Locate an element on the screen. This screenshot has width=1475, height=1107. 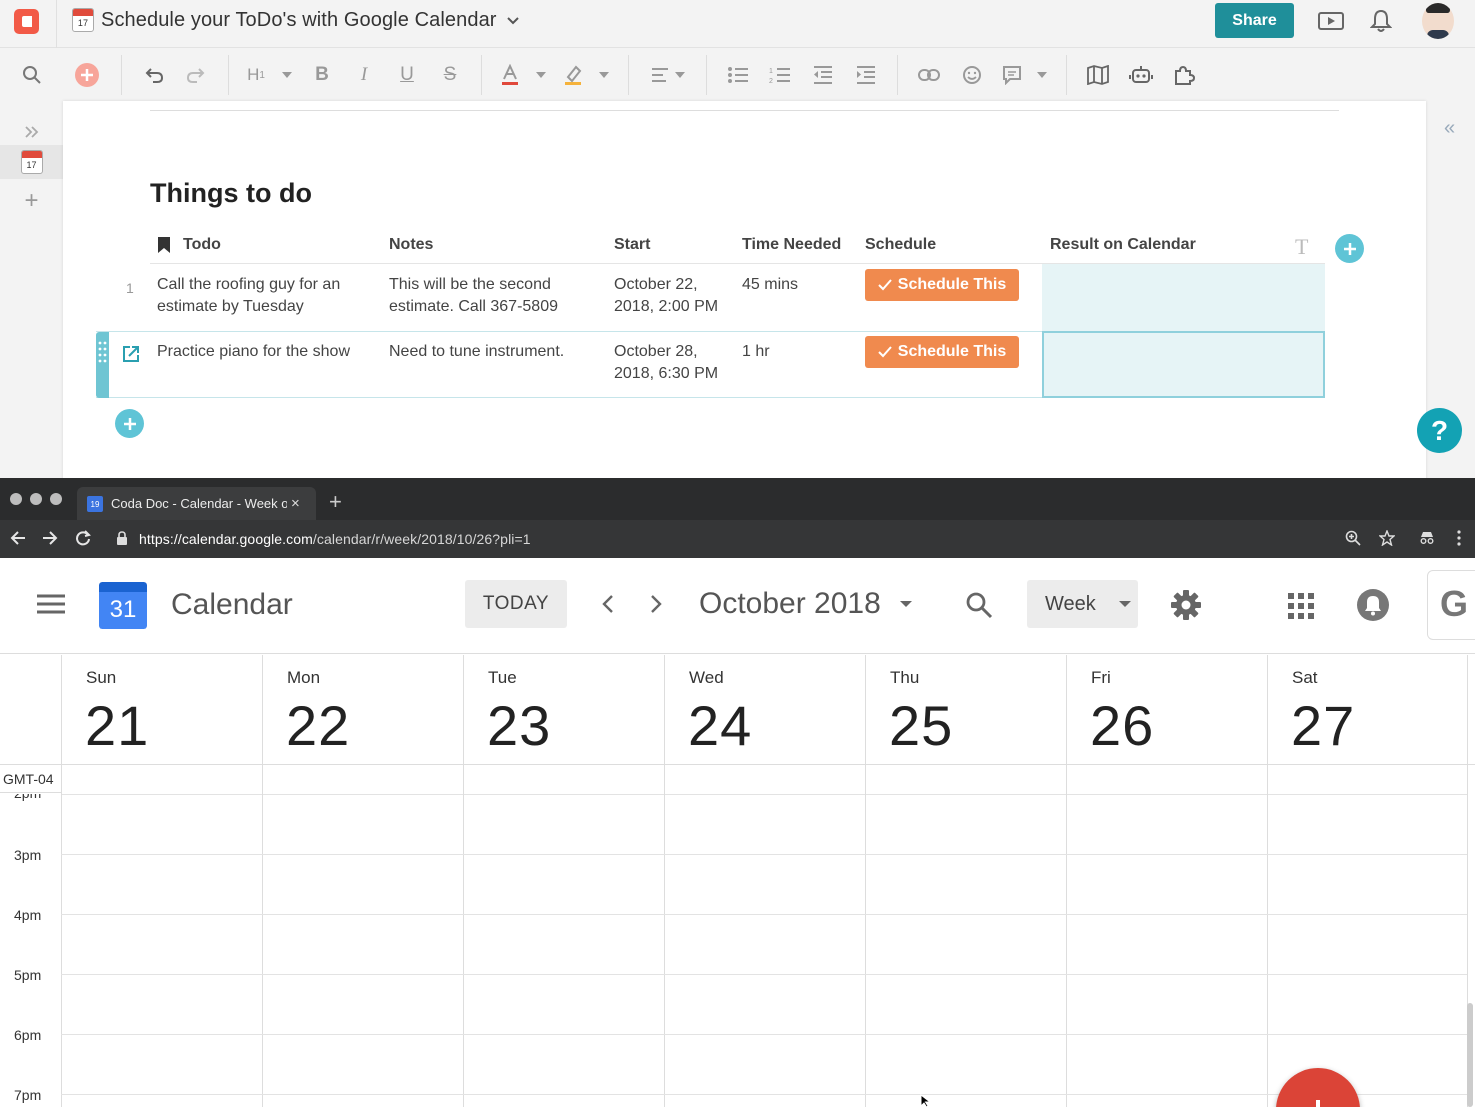
add-page-icon: + is located at coordinates (31, 201).